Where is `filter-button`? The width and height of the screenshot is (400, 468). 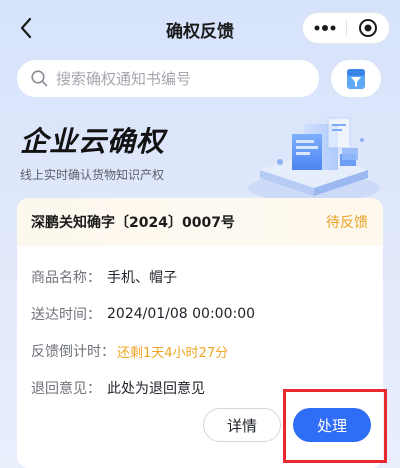 filter-button is located at coordinates (356, 78).